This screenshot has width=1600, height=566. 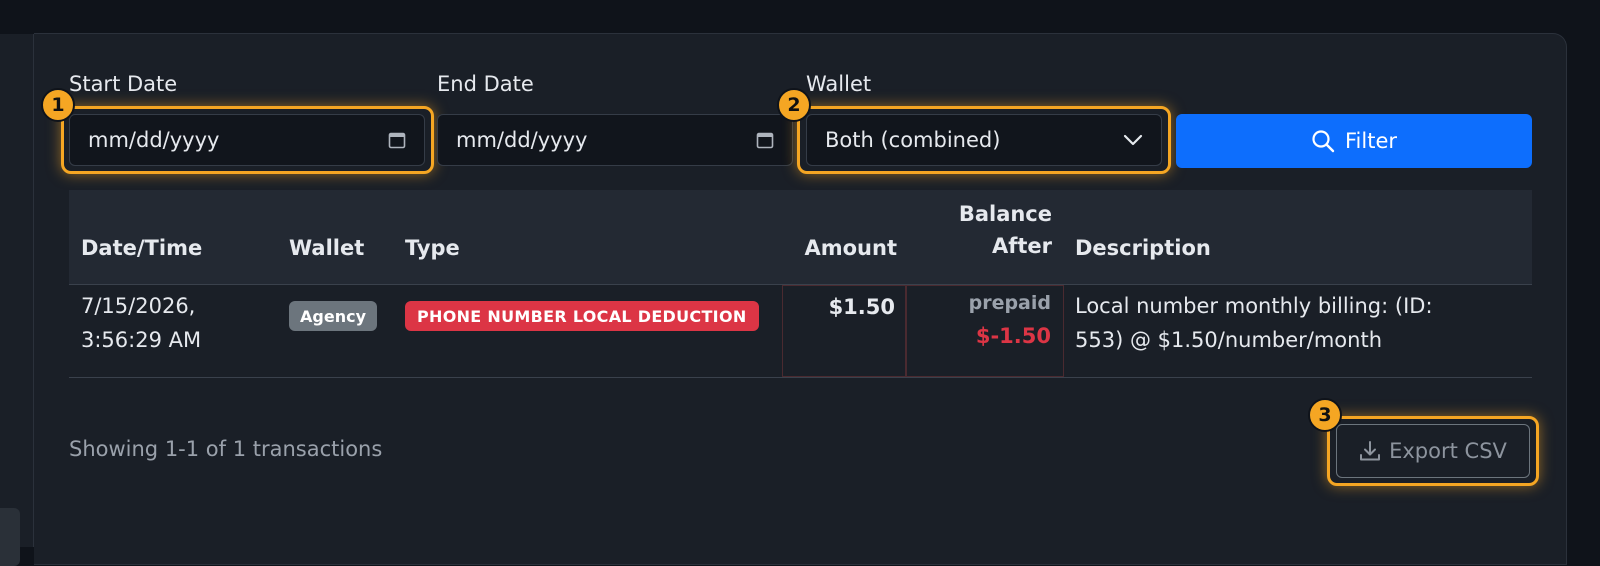 What do you see at coordinates (138, 306) in the screenshot?
I see `row-date: 7/15/2026,` at bounding box center [138, 306].